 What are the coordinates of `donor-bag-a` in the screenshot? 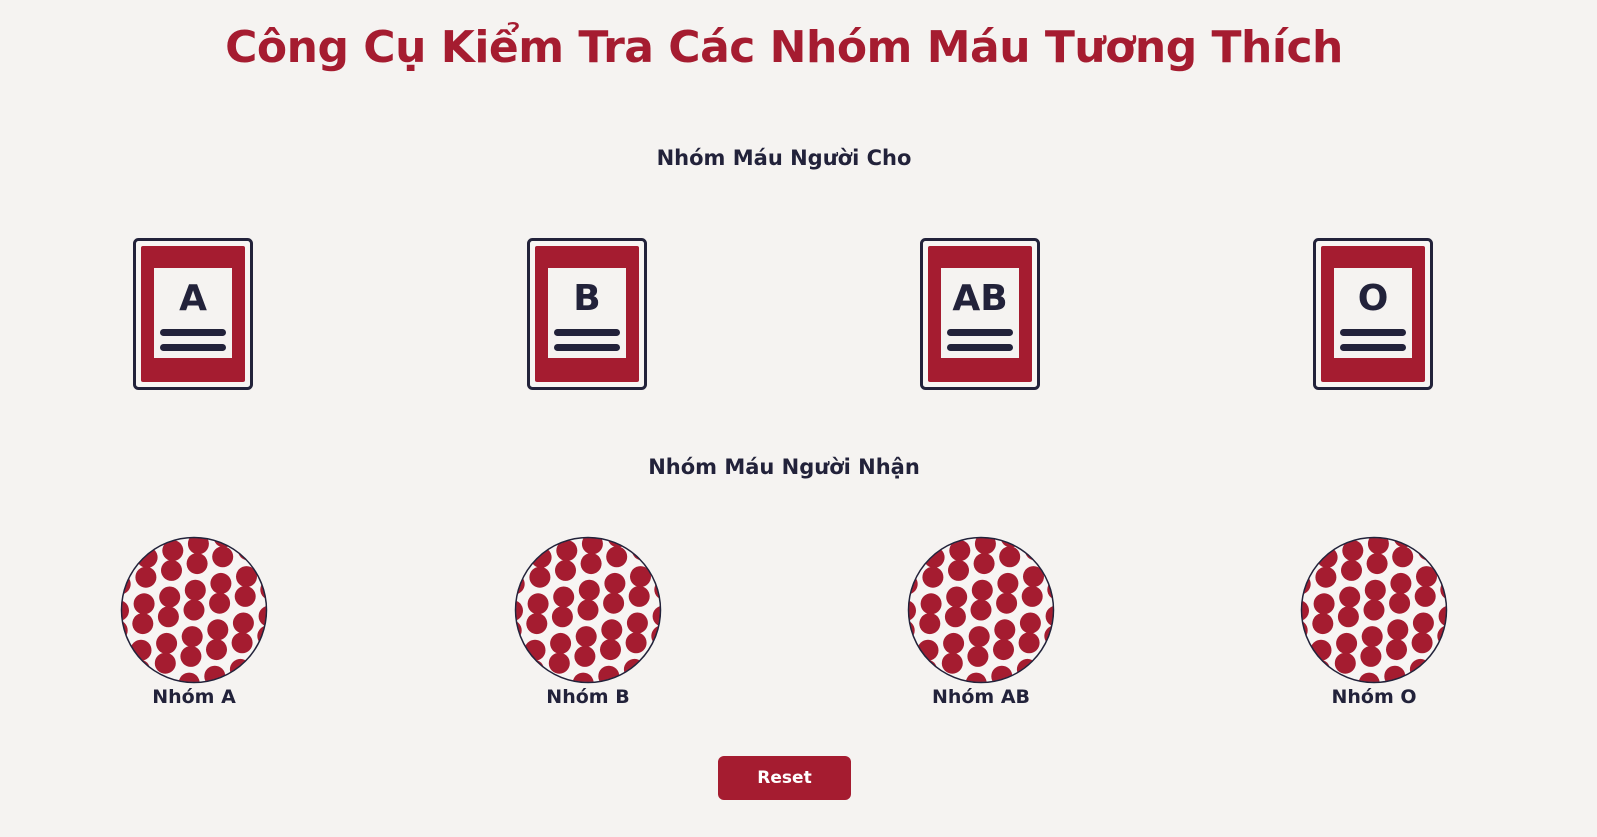 It's located at (193, 314).